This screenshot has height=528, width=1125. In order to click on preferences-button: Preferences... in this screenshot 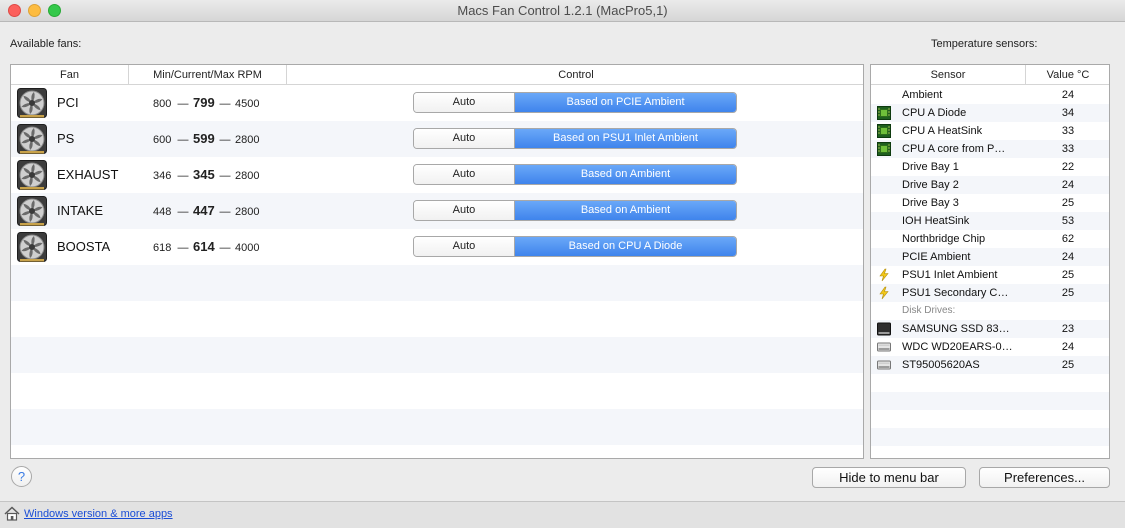, I will do `click(1044, 477)`.